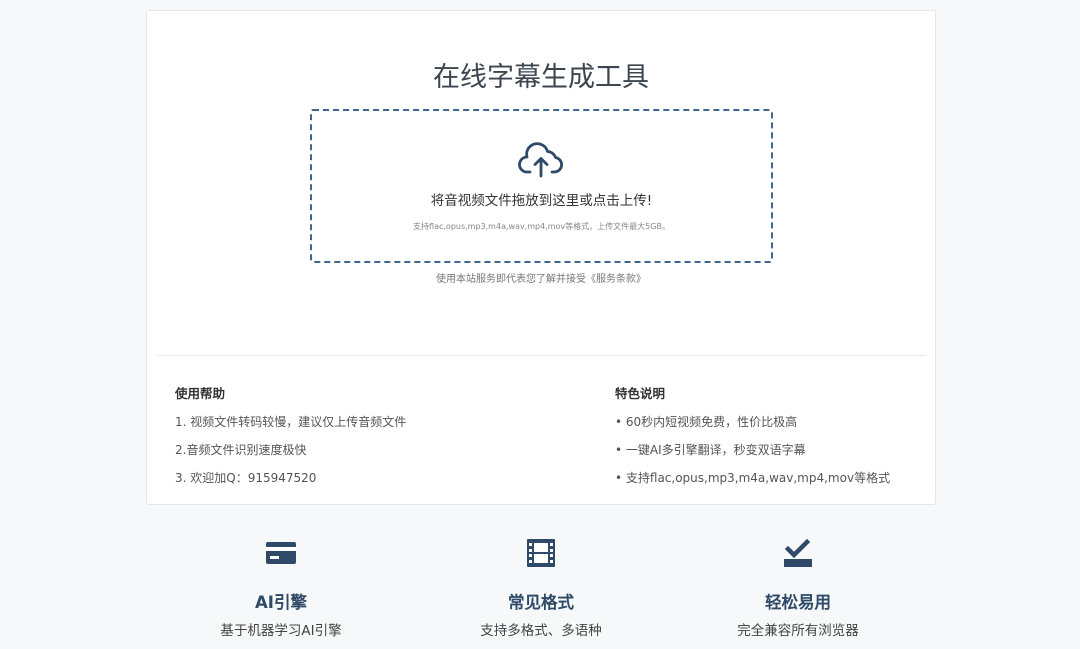  Describe the element at coordinates (798, 588) in the screenshot. I see `feature-easy-use: 轻松易用 完全兼容所有浏览器` at that location.